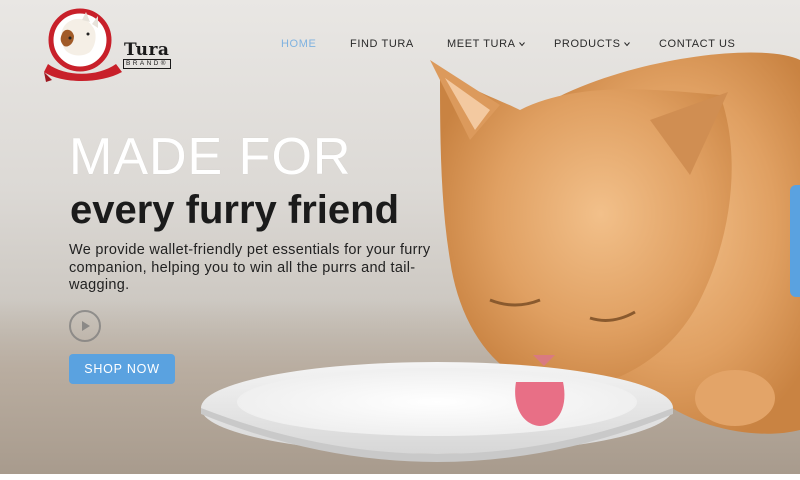  What do you see at coordinates (400, 477) in the screenshot?
I see `bottom-strip` at bounding box center [400, 477].